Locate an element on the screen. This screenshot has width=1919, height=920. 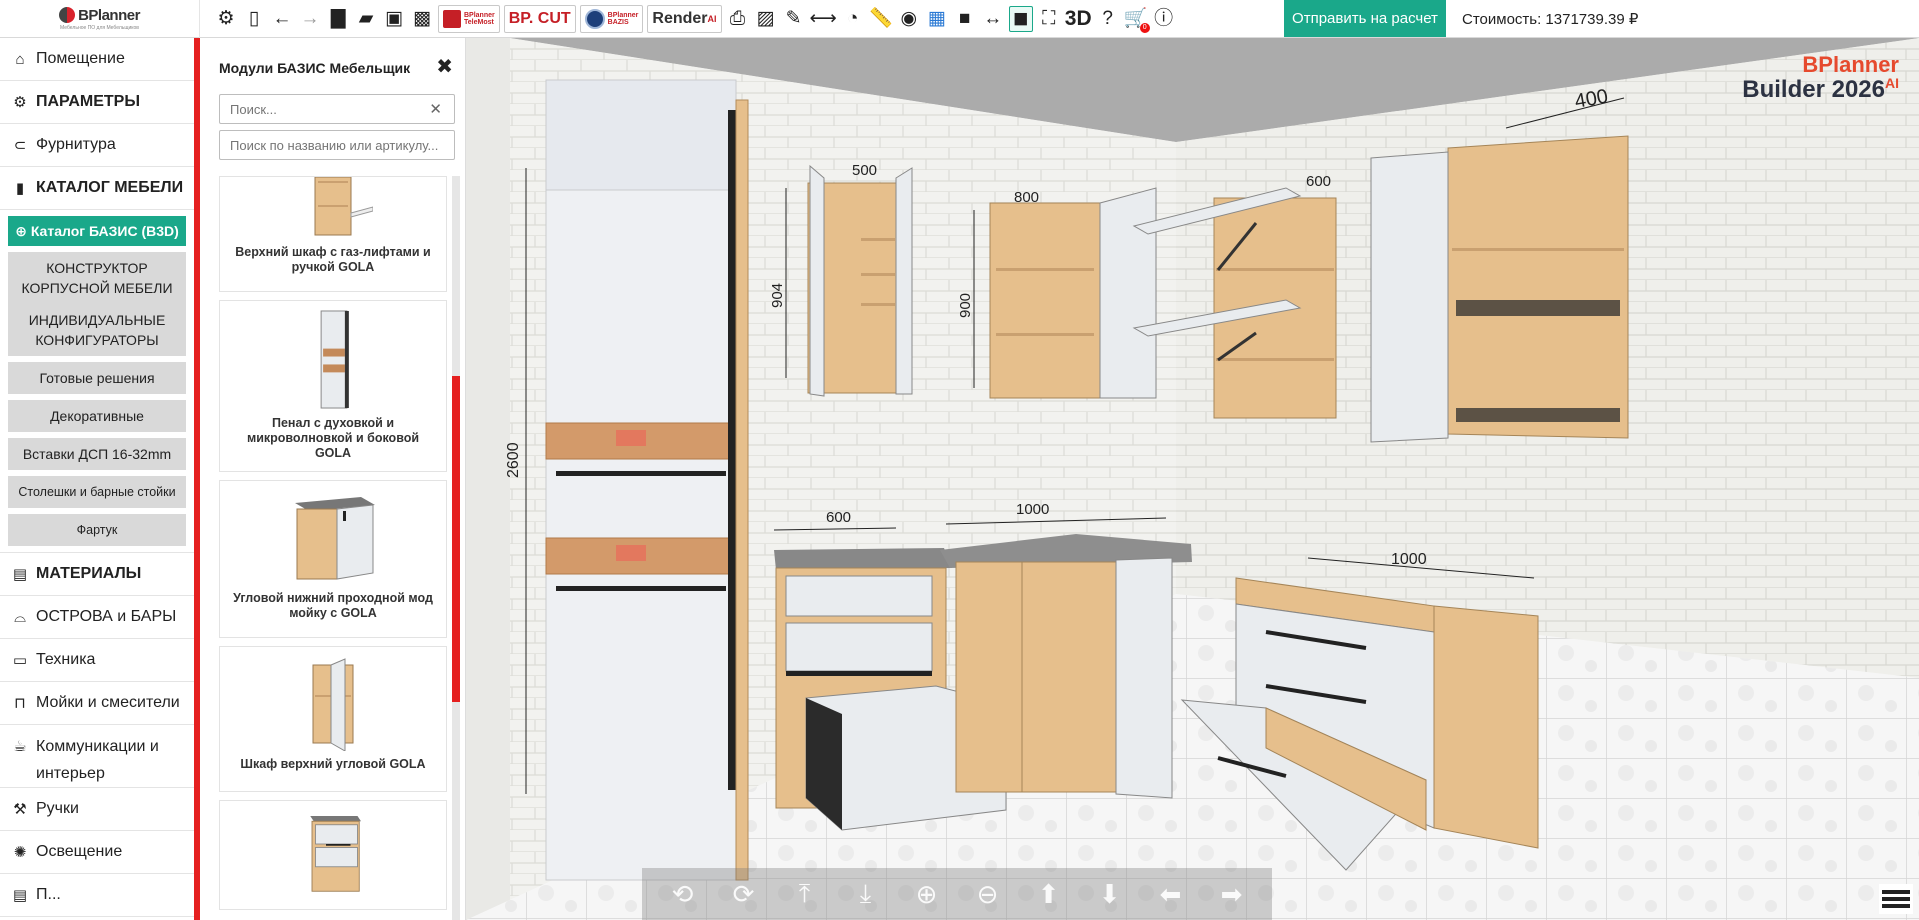
sidebar-item-communications: ☕ Коммуникации и интерьер is located at coordinates (97, 756).